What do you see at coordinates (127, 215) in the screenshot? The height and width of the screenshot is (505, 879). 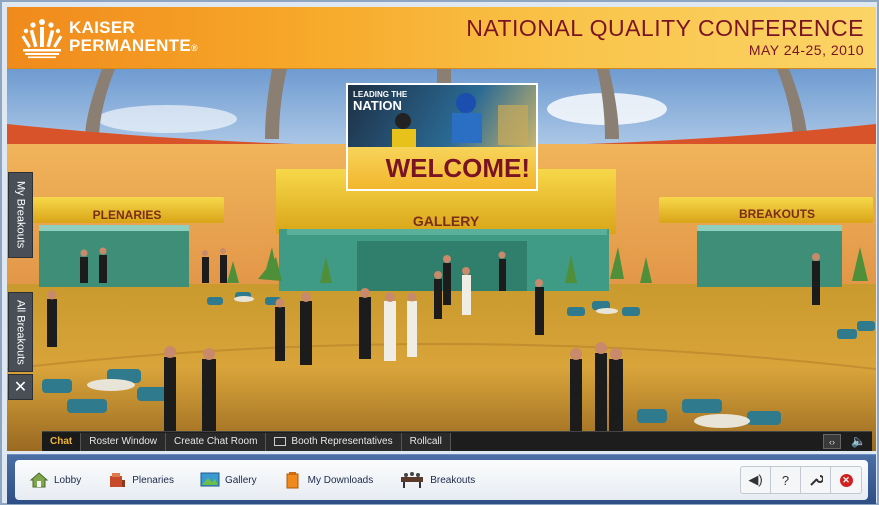 I see `plenaries-sign: PLENARIES` at bounding box center [127, 215].